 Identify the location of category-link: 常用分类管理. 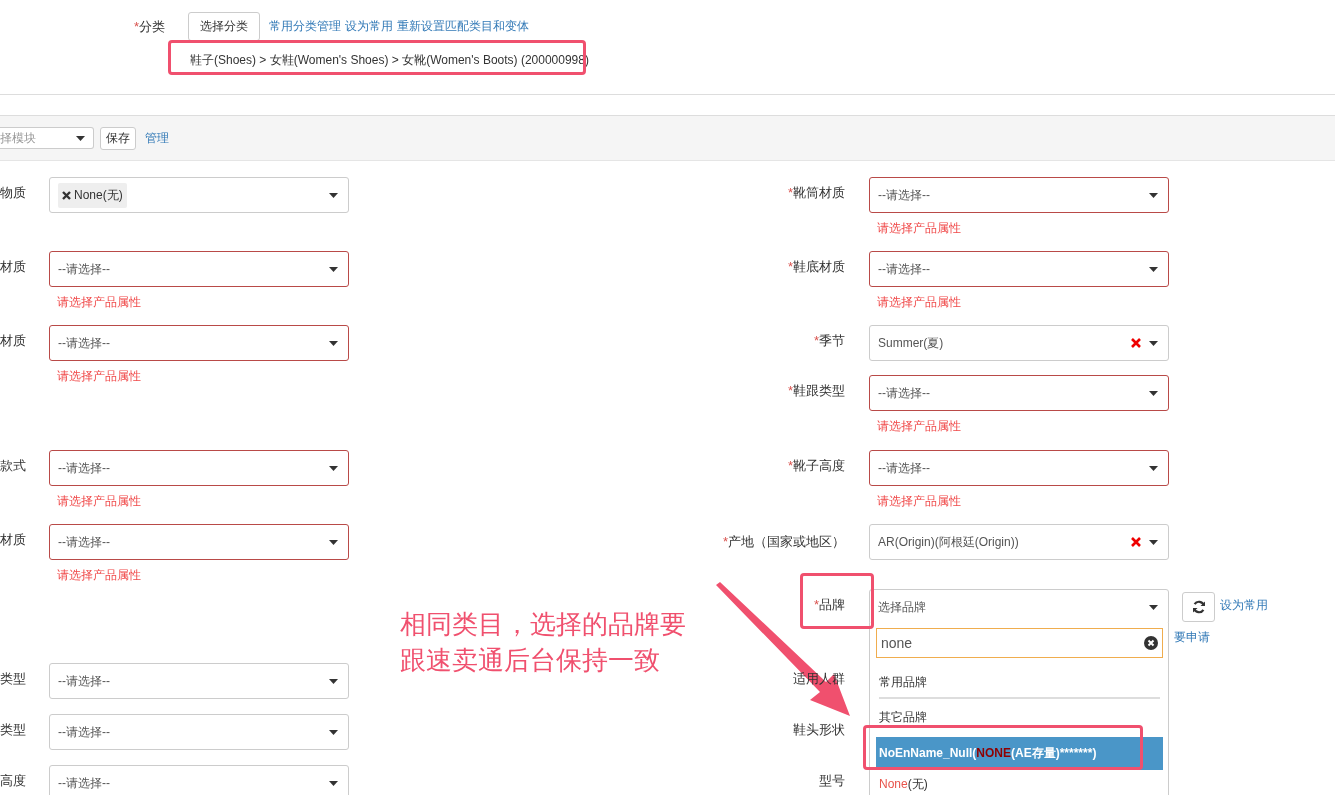
(305, 26).